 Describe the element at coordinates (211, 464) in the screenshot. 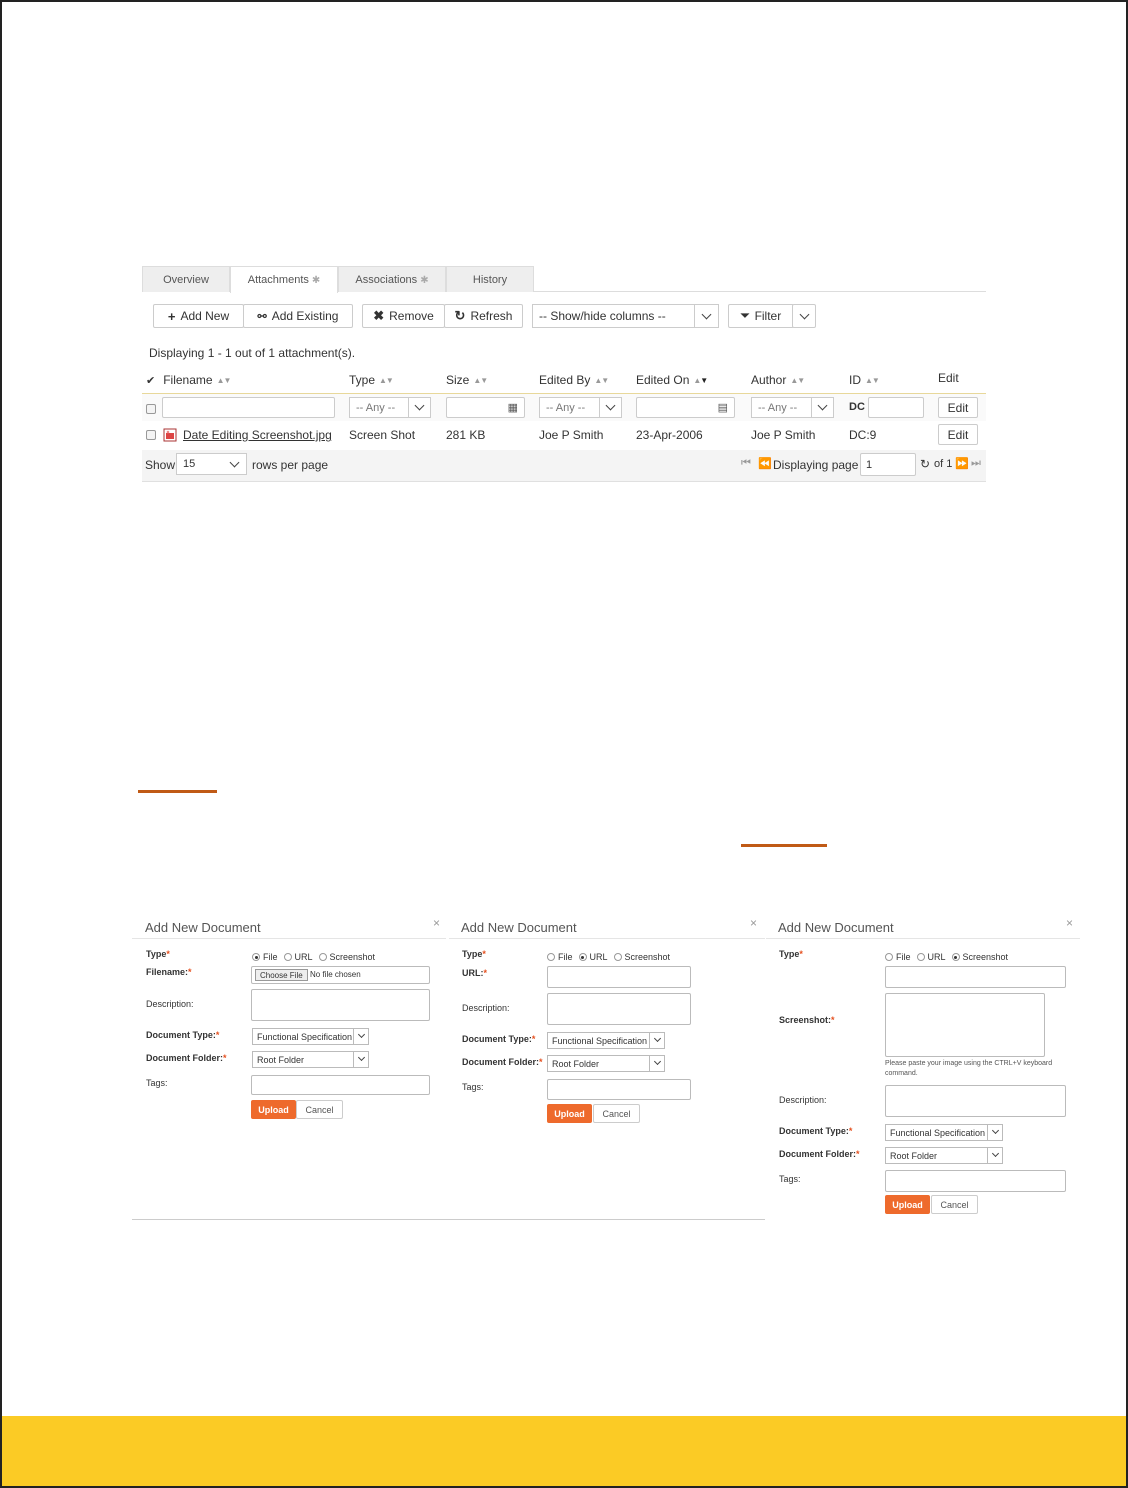

I see `rows-per-page-select: 15` at that location.